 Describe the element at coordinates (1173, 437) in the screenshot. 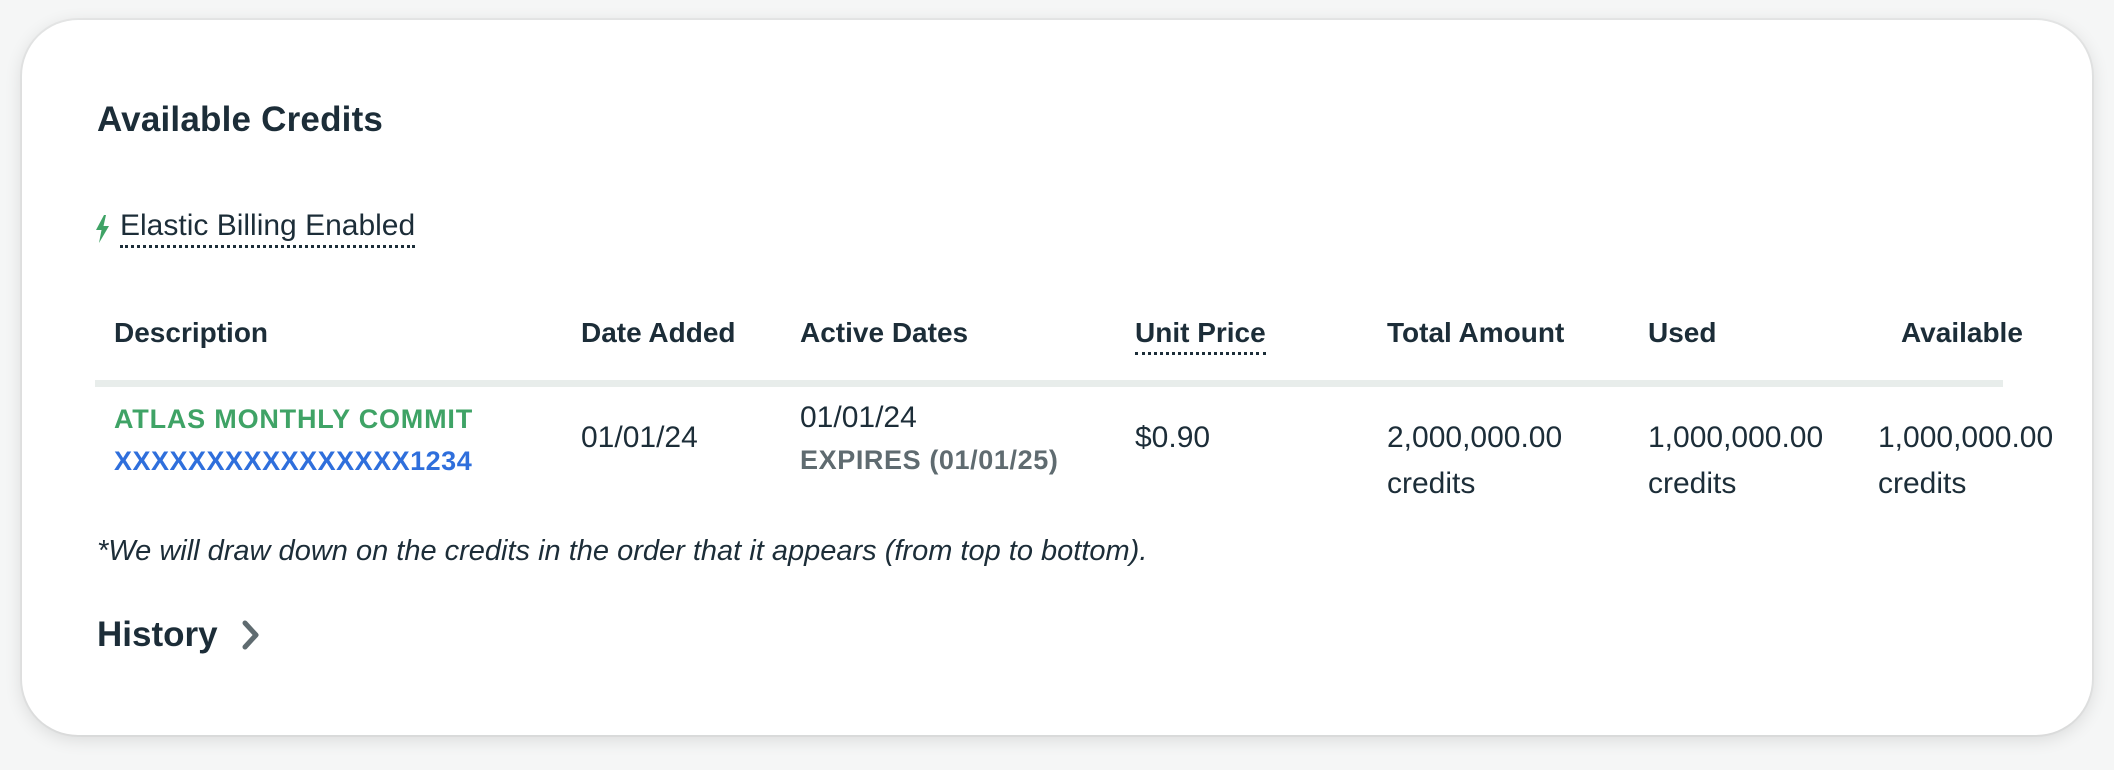

I see `unit-price-value: $0.90` at that location.